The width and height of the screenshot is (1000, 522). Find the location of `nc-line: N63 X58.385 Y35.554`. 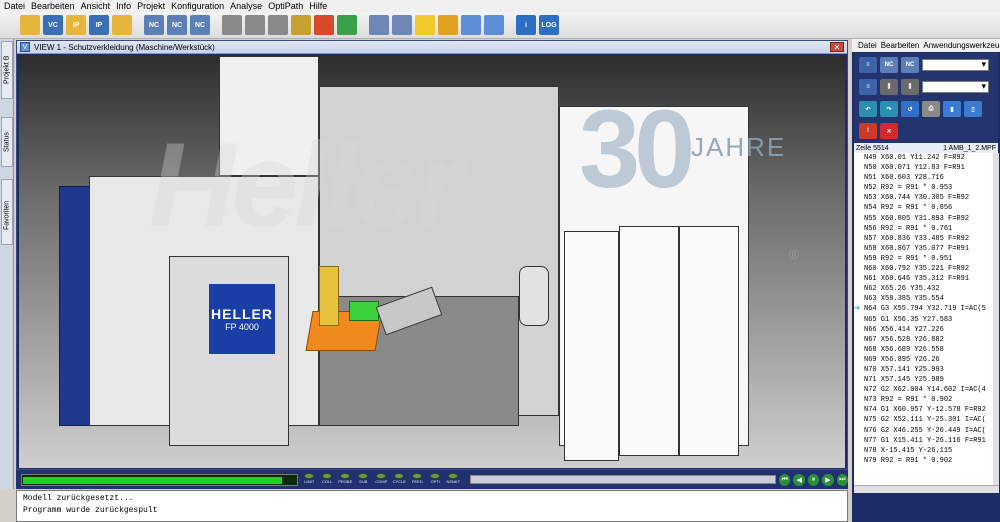

nc-line: N63 X58.385 Y35.554 is located at coordinates (923, 299).